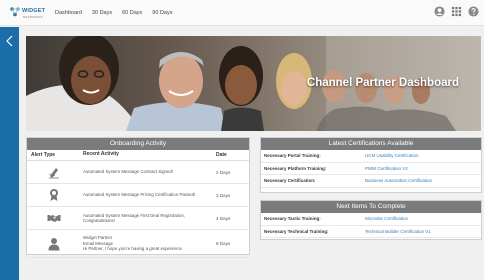  I want to click on certification-link: Business Automation Certification, so click(398, 180).